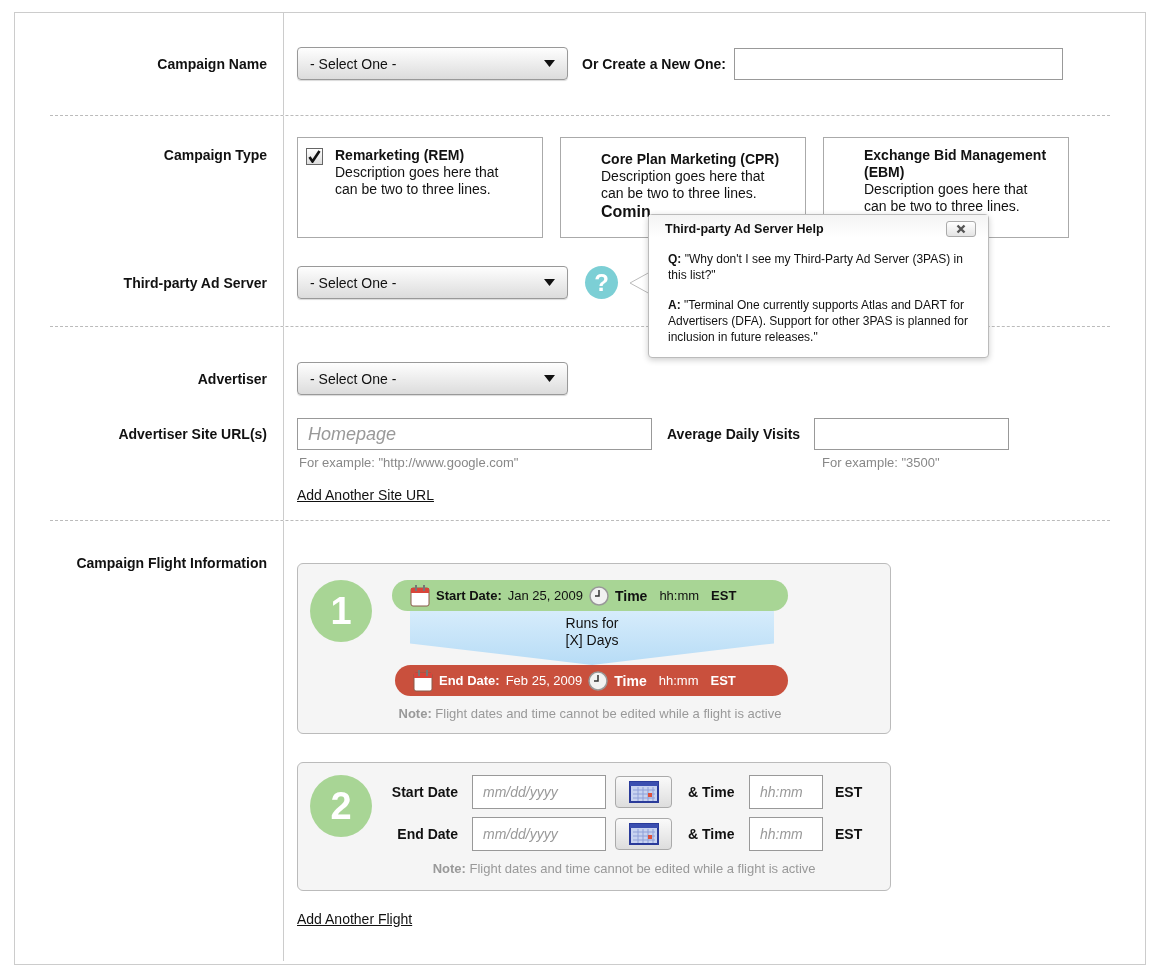  I want to click on url-field: Homepage, so click(474, 434).